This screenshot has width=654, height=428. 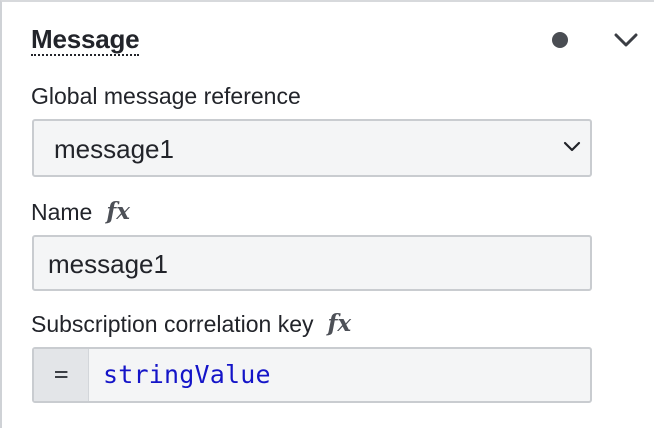 I want to click on equals-sign: =, so click(x=61, y=374).